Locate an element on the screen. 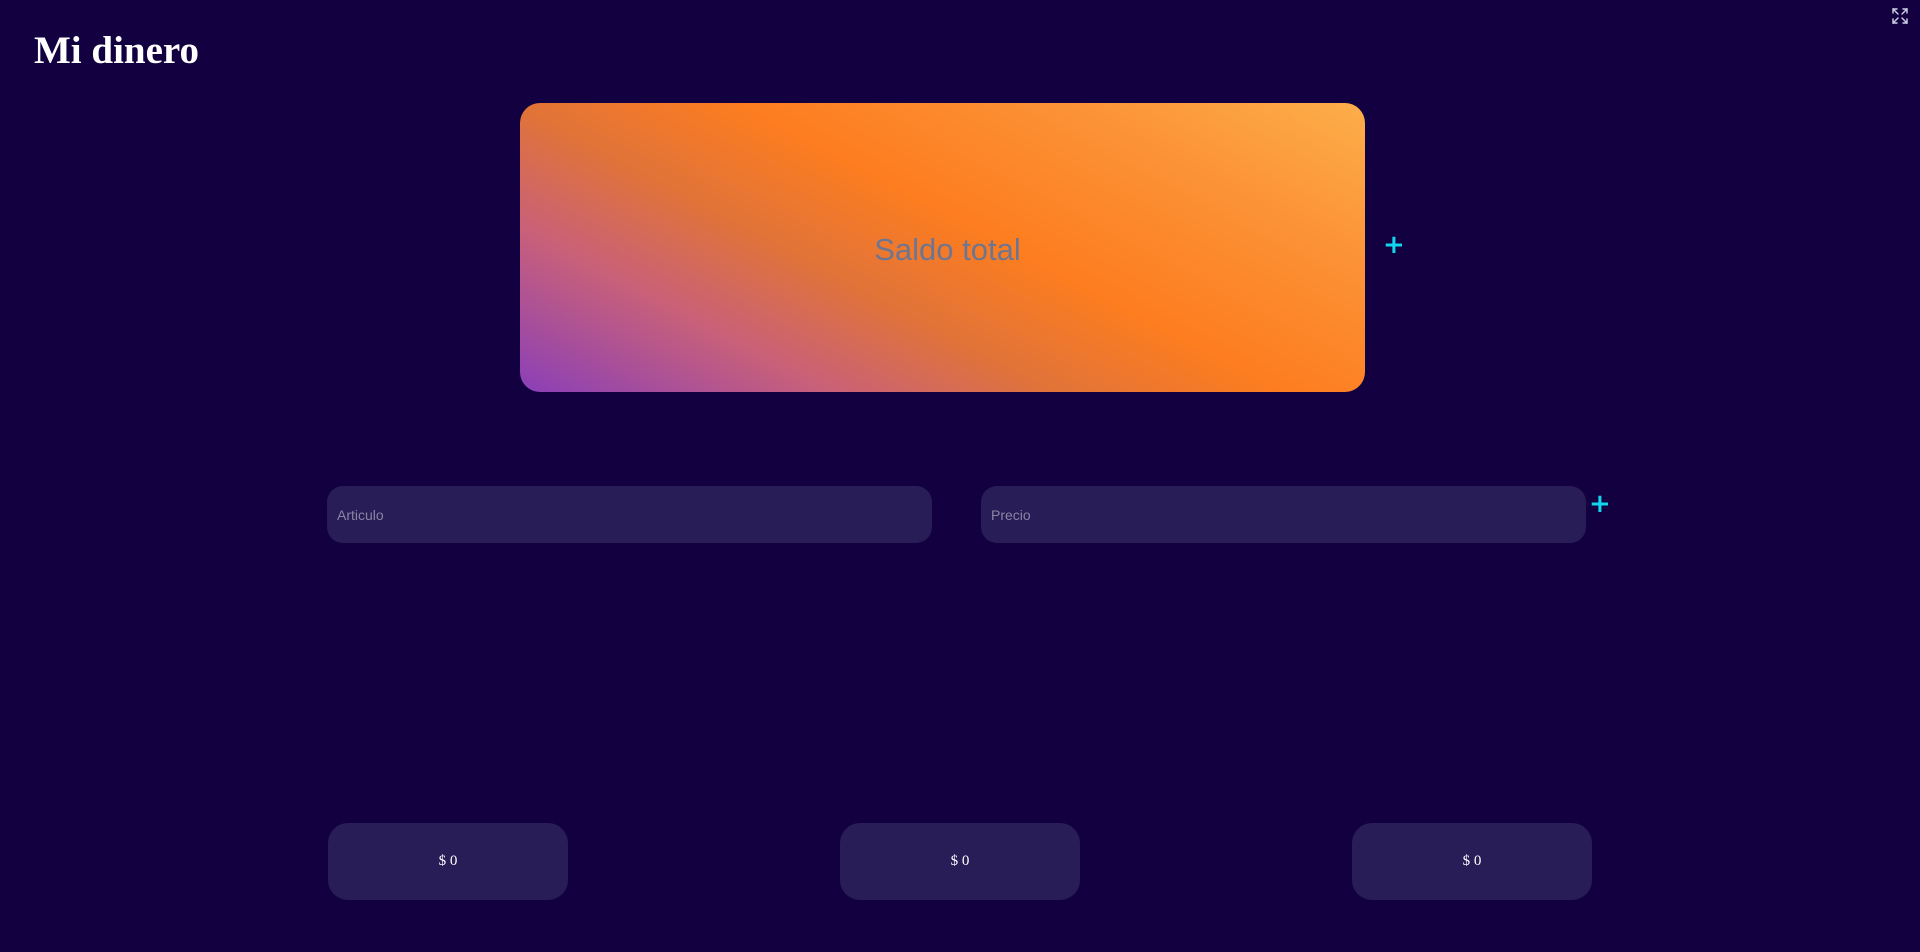 The width and height of the screenshot is (1920, 952). summary-box-1: $ 0 is located at coordinates (448, 861).